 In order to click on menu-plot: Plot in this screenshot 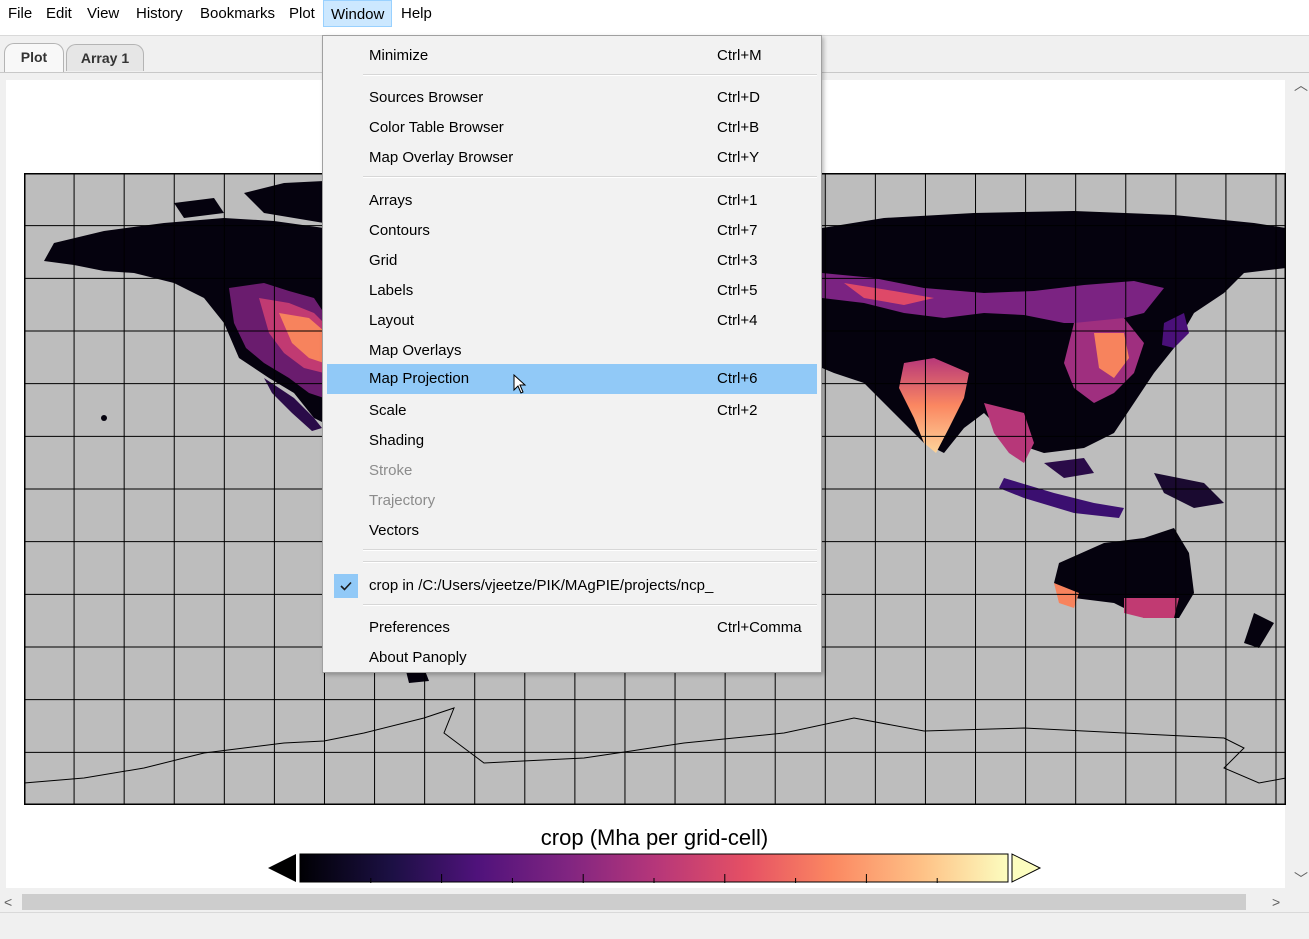, I will do `click(302, 13)`.